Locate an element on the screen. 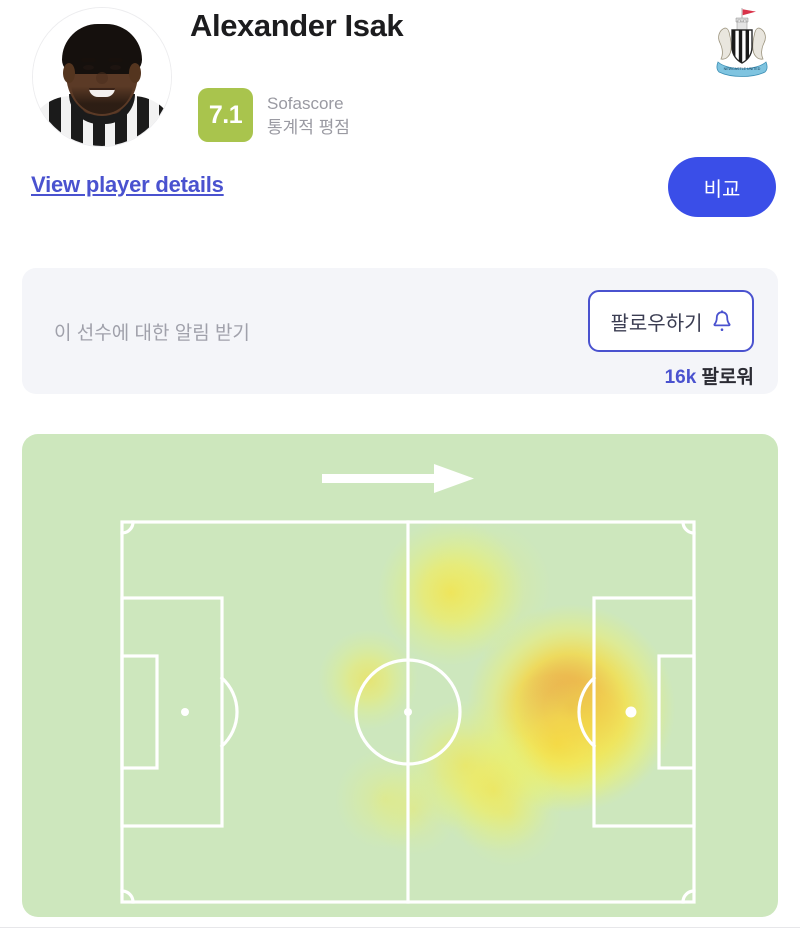 This screenshot has width=800, height=939. follower-count-number: 16k is located at coordinates (680, 377).